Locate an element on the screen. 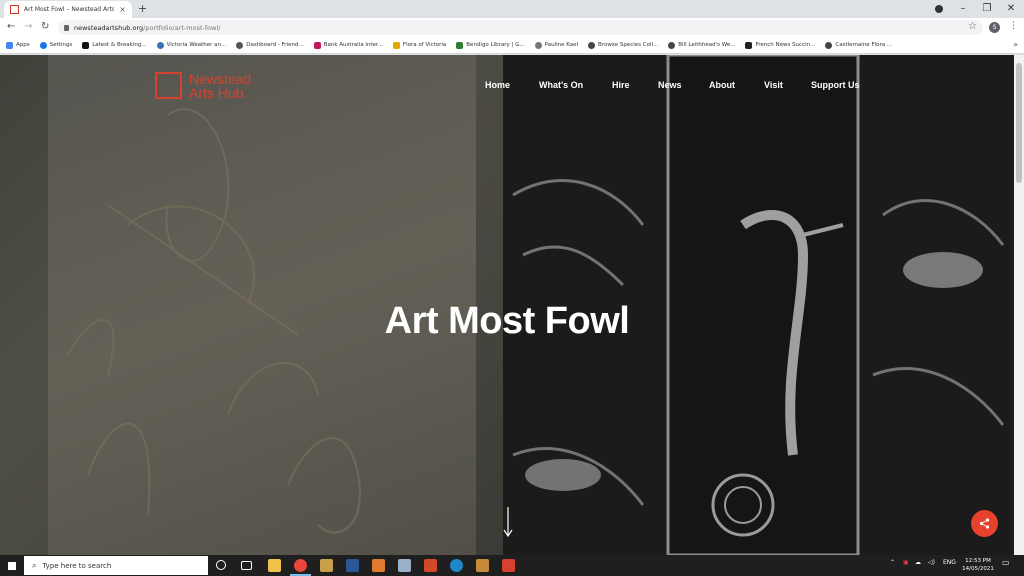 The height and width of the screenshot is (576, 1024). nav-about: About is located at coordinates (736, 85).